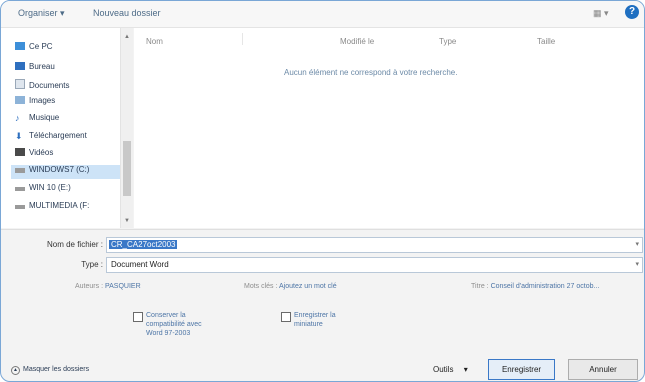  What do you see at coordinates (480, 286) in the screenshot?
I see `title-label: Titre :` at bounding box center [480, 286].